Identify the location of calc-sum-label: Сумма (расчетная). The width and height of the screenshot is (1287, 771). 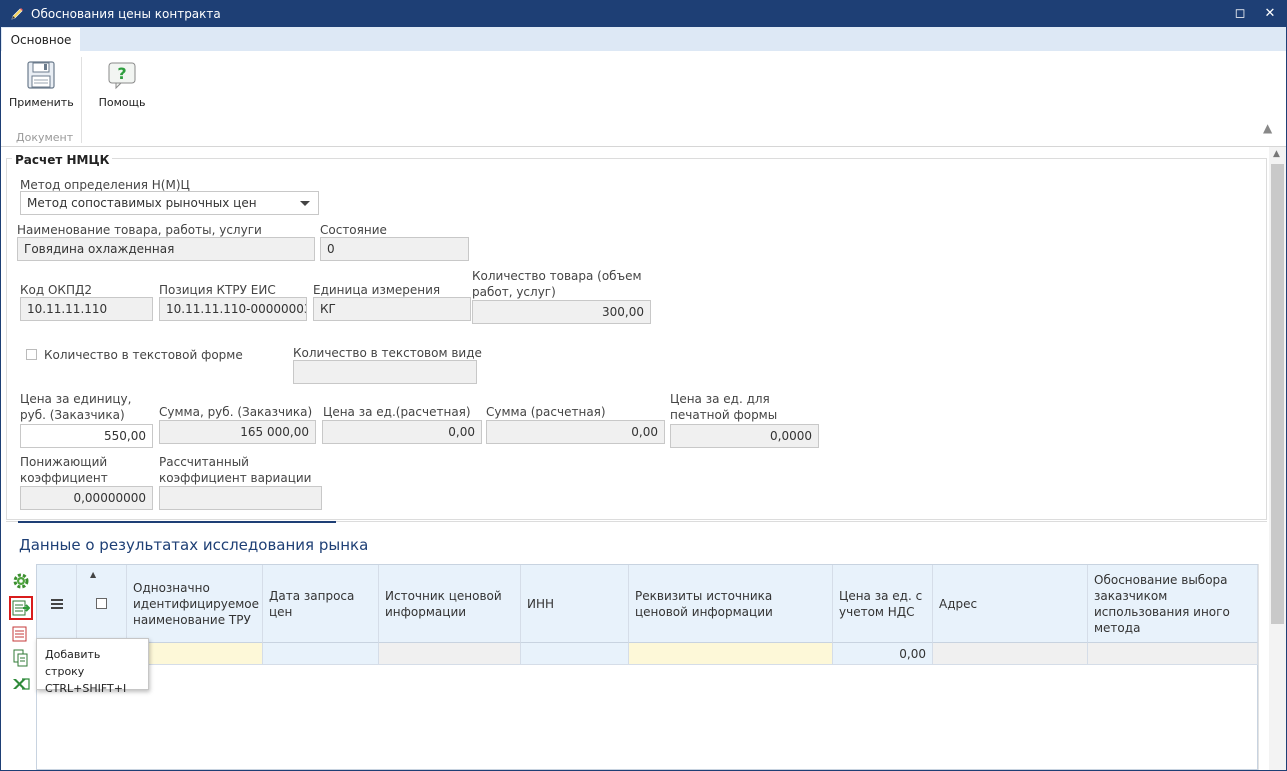
(546, 412).